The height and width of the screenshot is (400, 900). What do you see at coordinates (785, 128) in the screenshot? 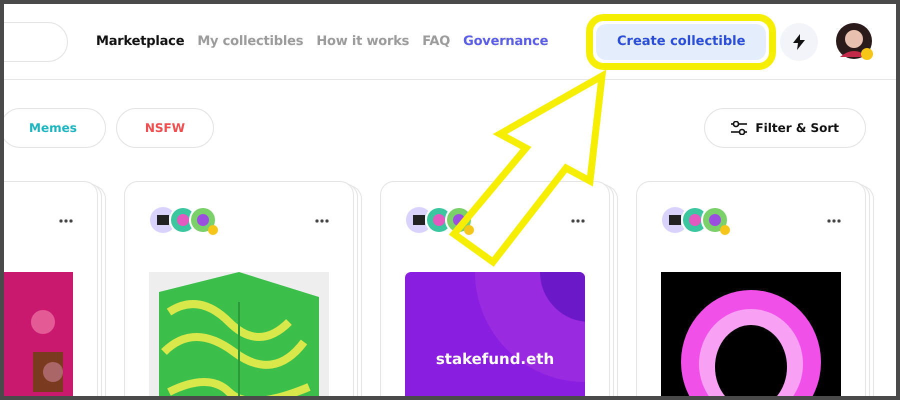
I see `filter-sort-button: Filter & Sort` at bounding box center [785, 128].